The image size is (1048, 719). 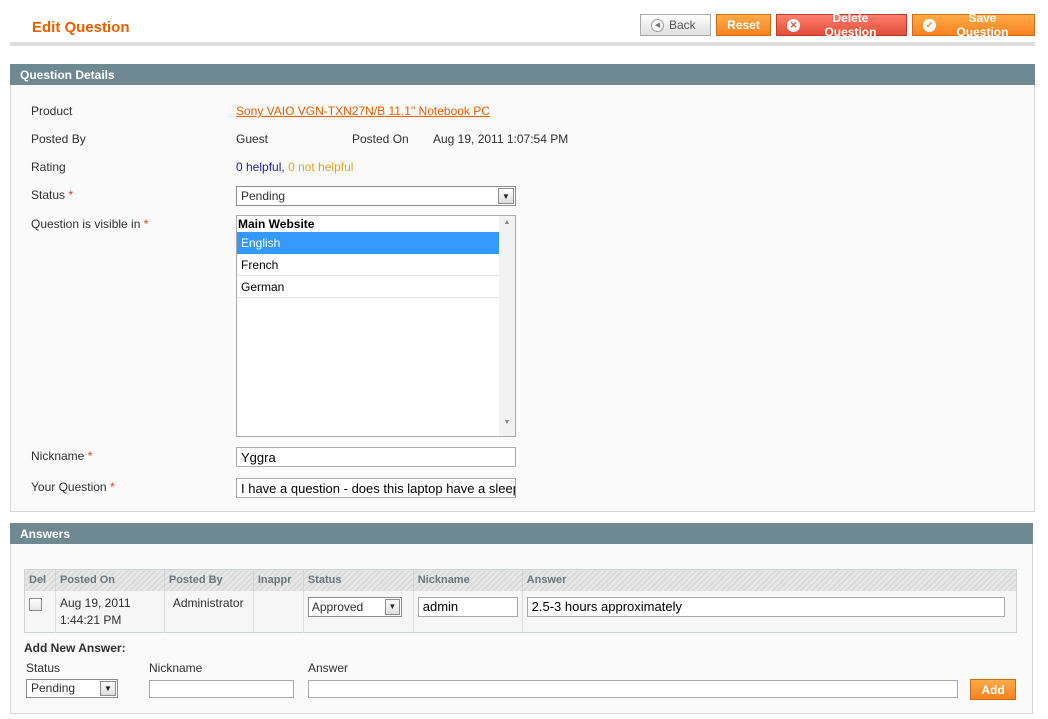 I want to click on new-nickname-label: Nickname, so click(x=176, y=668).